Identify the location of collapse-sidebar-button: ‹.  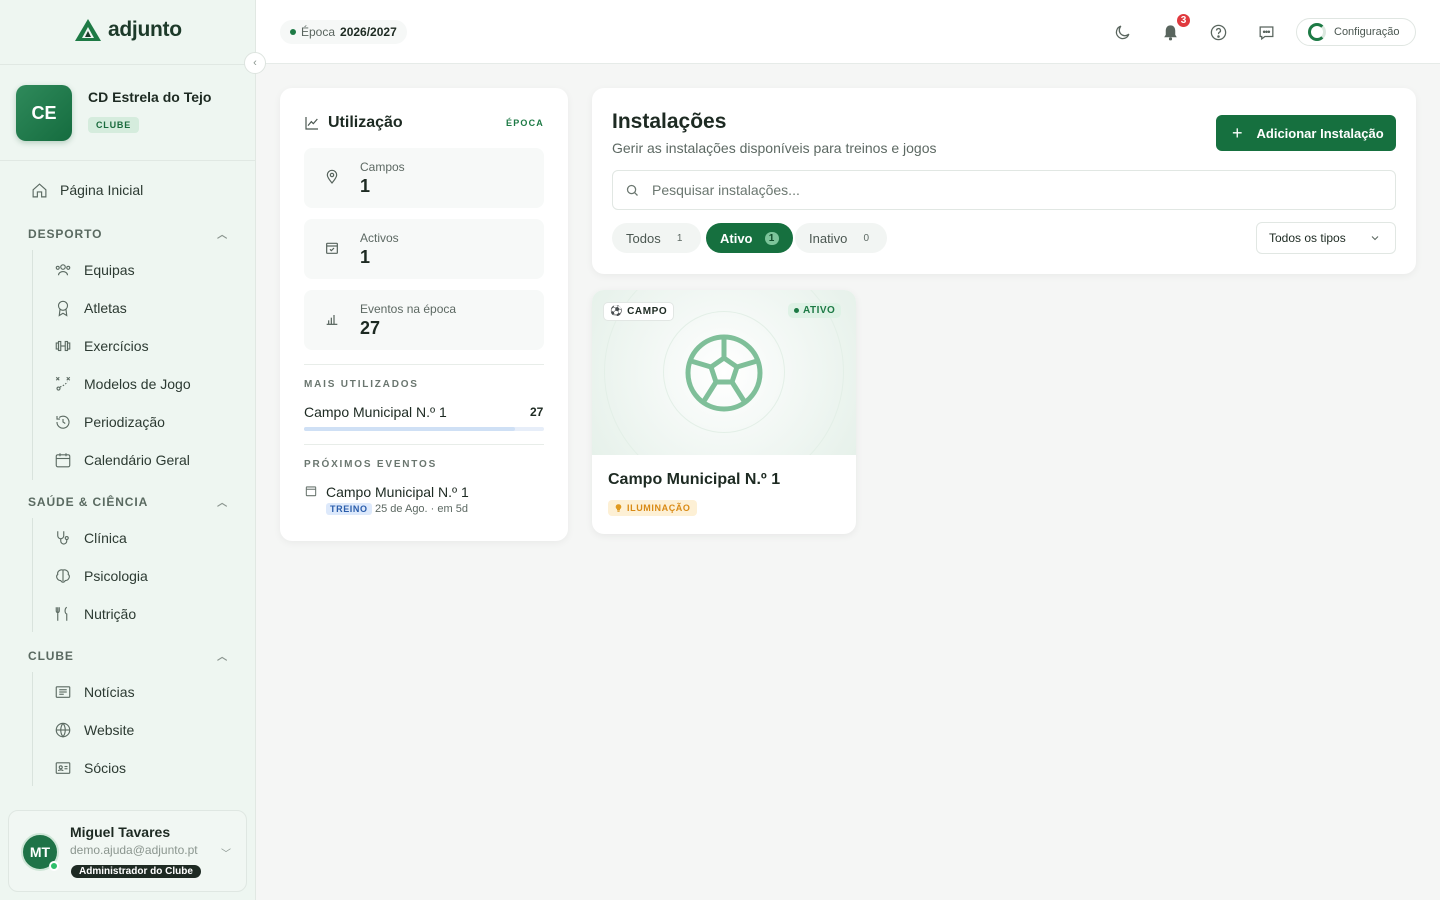
(255, 63).